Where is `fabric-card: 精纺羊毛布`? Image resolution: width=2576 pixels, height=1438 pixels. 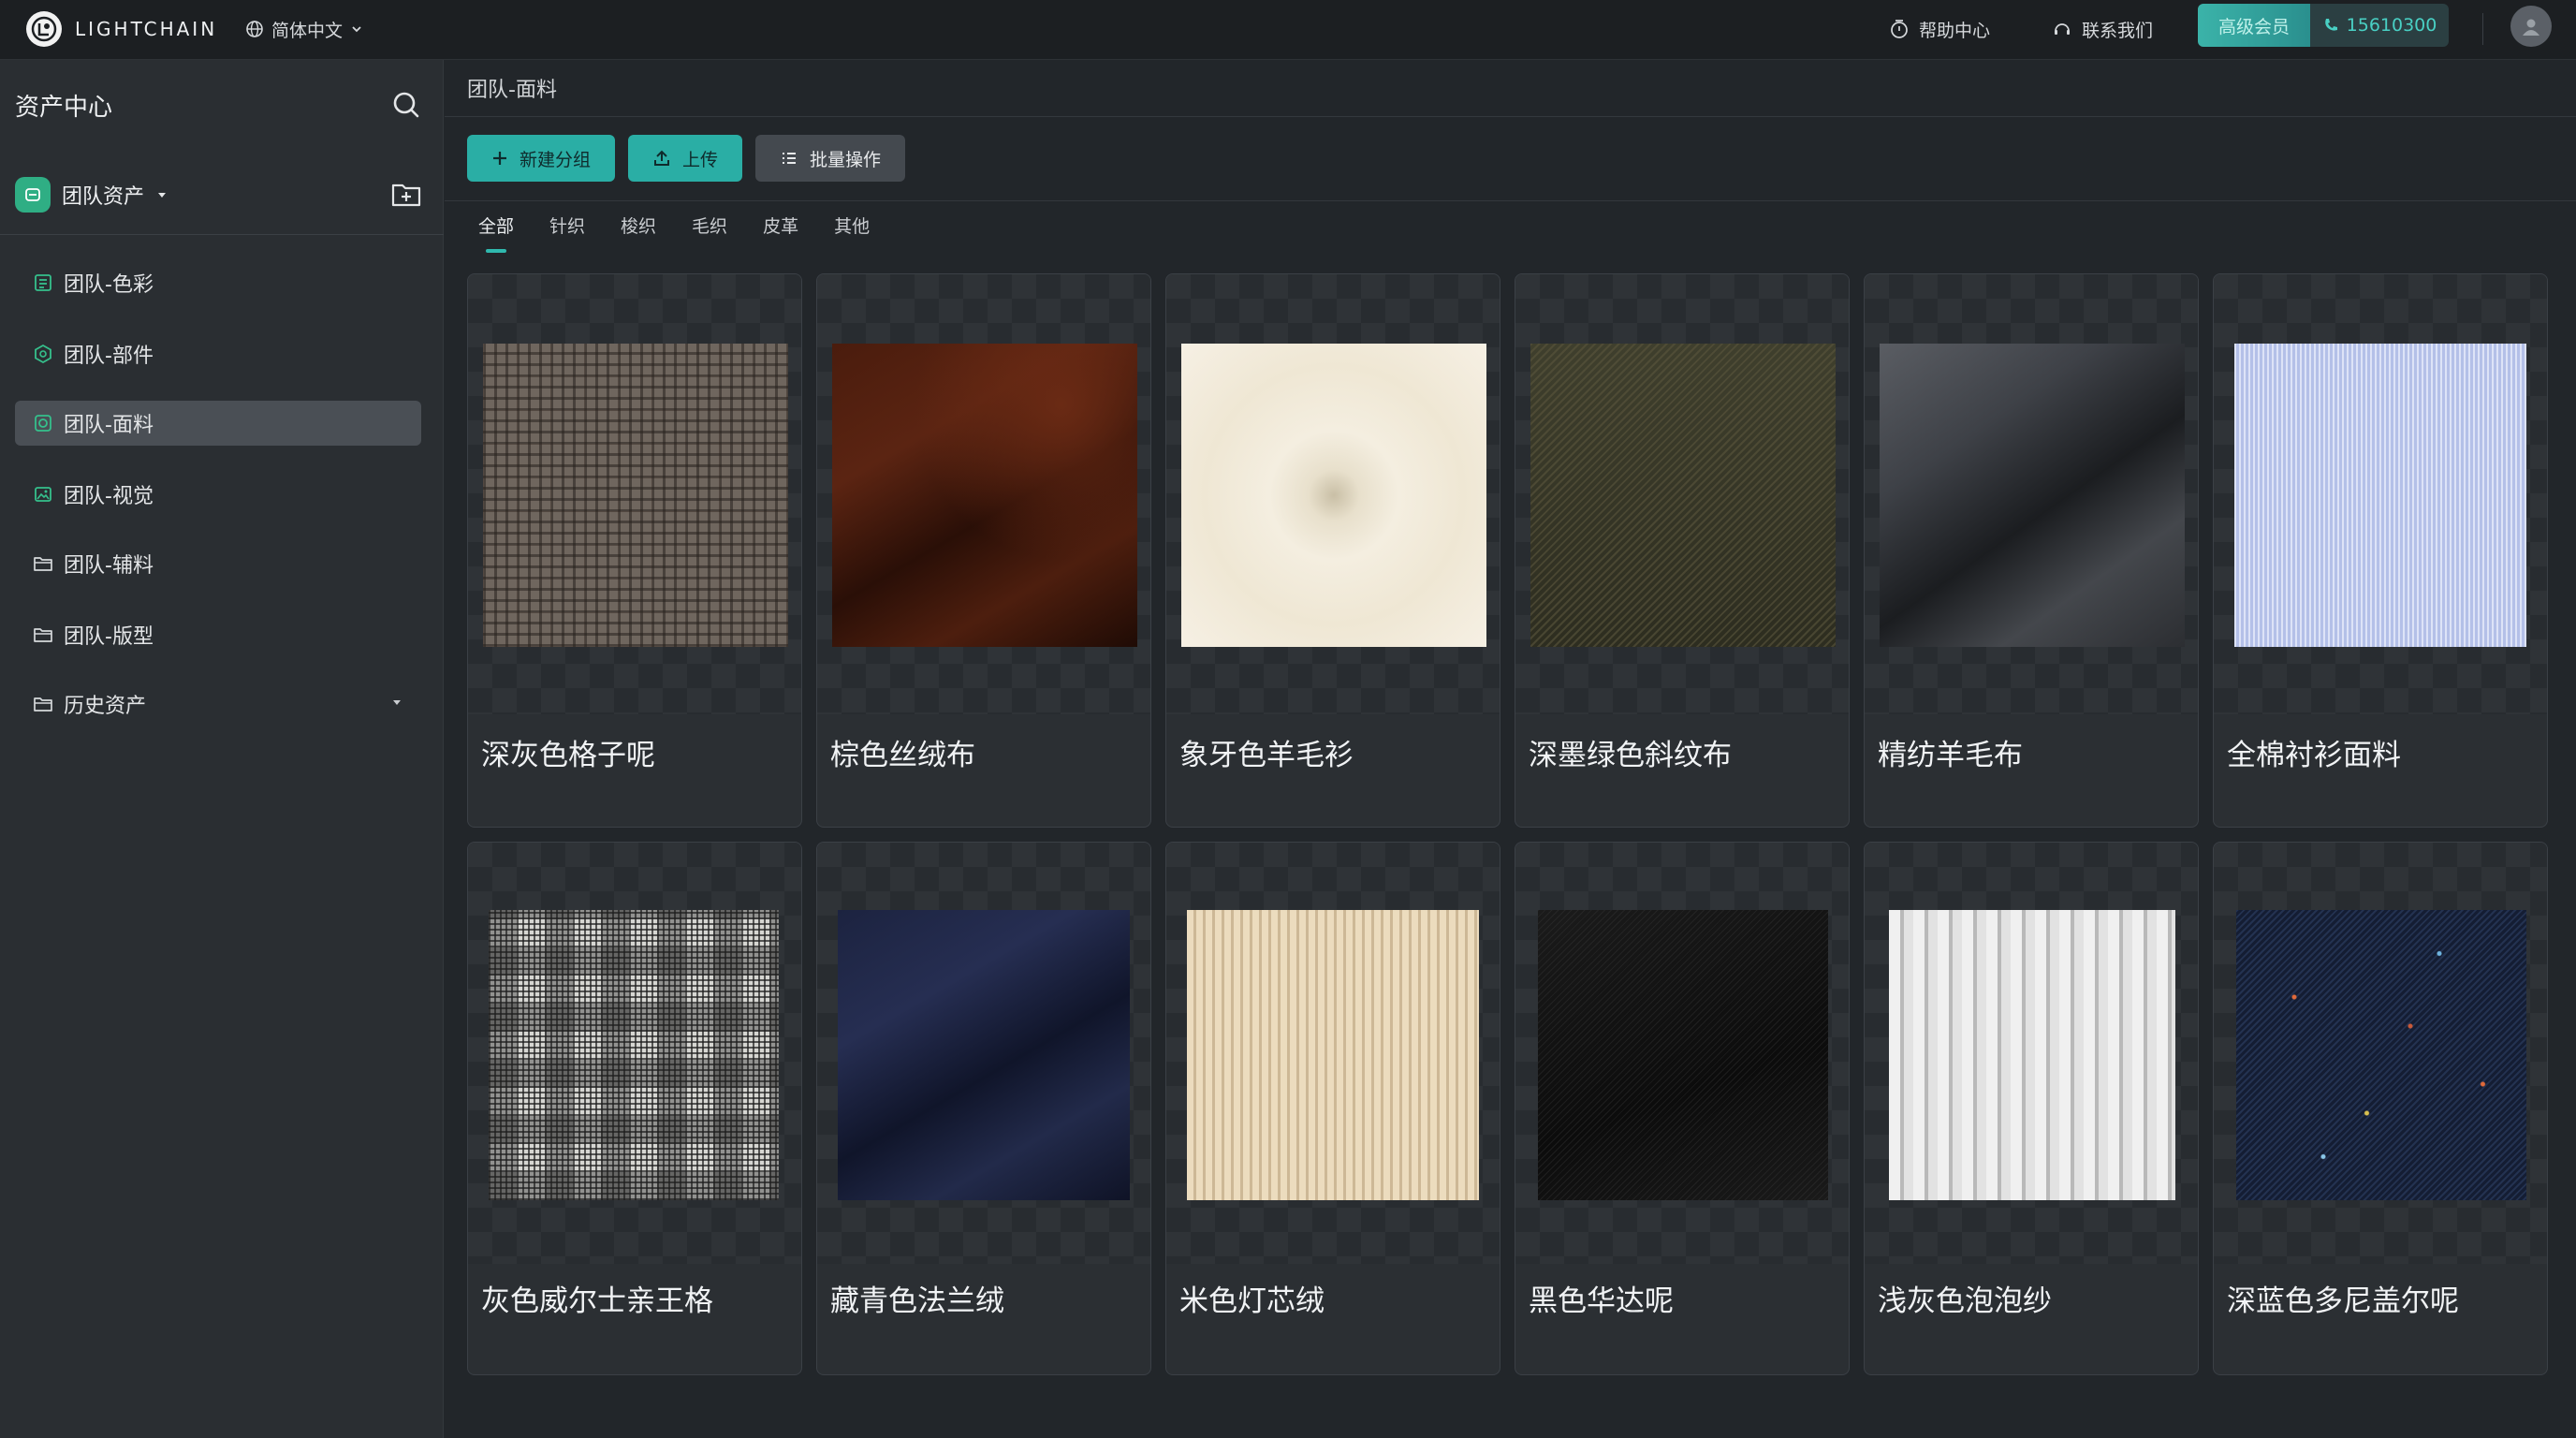 fabric-card: 精纺羊毛布 is located at coordinates (2031, 550).